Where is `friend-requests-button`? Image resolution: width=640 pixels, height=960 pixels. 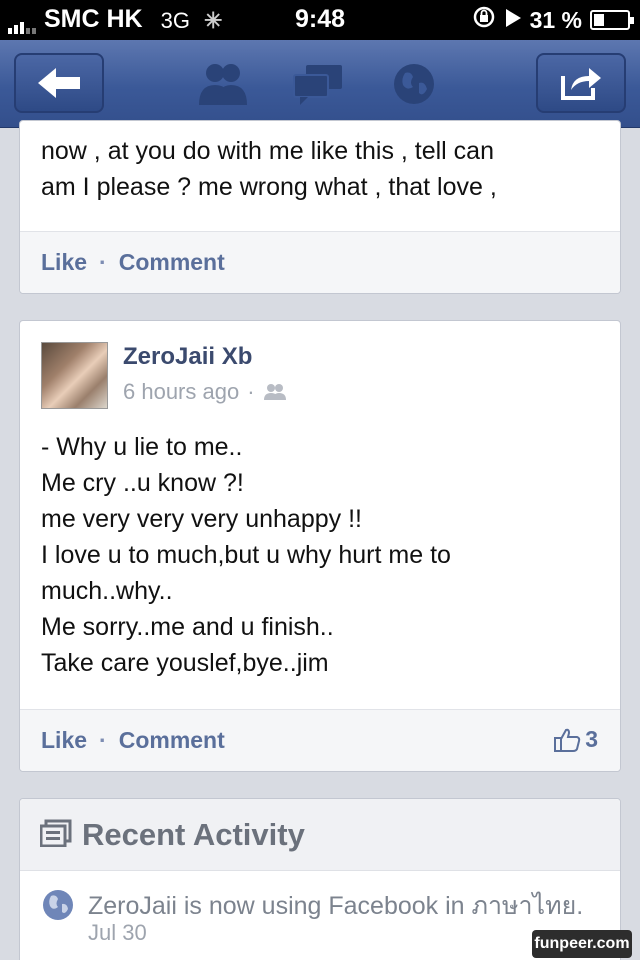
friend-requests-button is located at coordinates (222, 84).